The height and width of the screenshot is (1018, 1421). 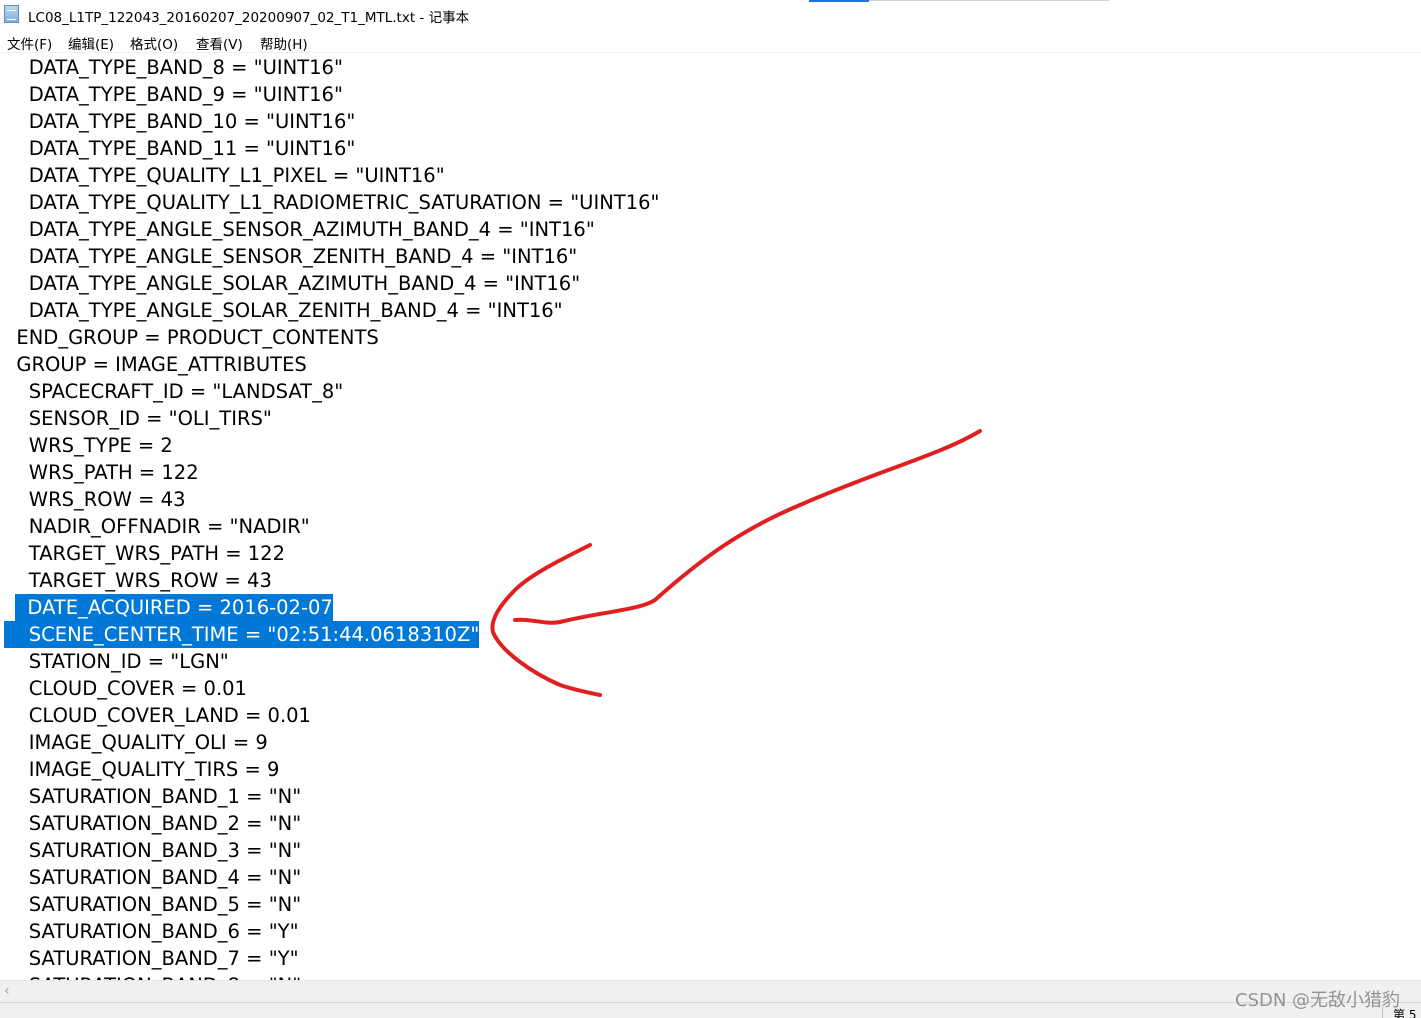 What do you see at coordinates (710, 1010) in the screenshot?
I see `status-bar: 第 5` at bounding box center [710, 1010].